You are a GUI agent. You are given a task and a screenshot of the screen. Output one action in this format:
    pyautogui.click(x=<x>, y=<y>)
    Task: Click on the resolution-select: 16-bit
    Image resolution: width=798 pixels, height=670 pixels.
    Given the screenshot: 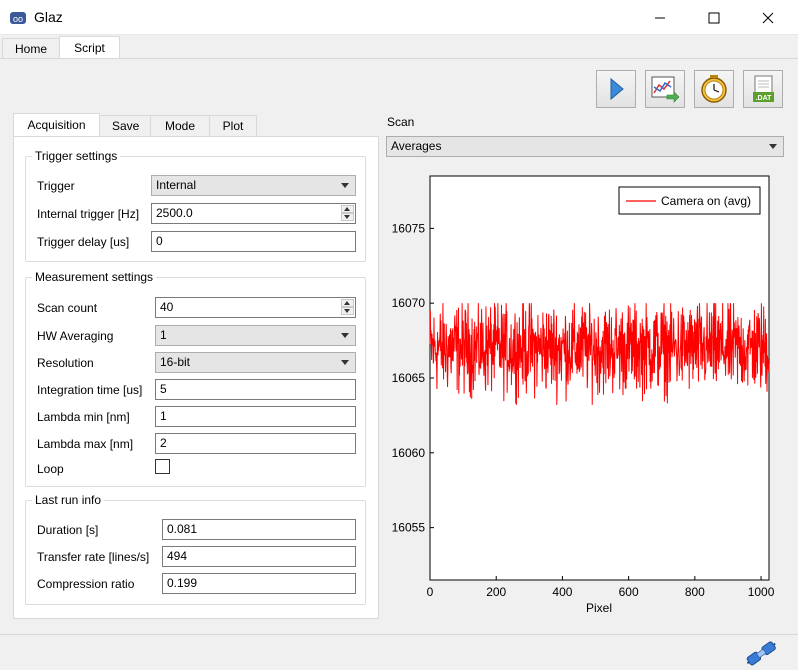 What is the action you would take?
    pyautogui.click(x=255, y=362)
    